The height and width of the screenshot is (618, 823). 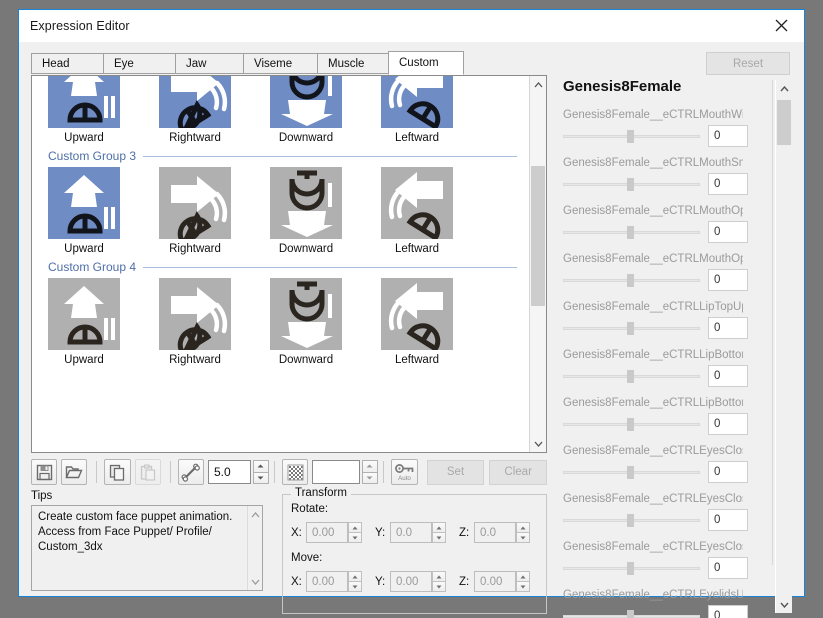 I want to click on rotate-y-stepper, so click(x=439, y=532).